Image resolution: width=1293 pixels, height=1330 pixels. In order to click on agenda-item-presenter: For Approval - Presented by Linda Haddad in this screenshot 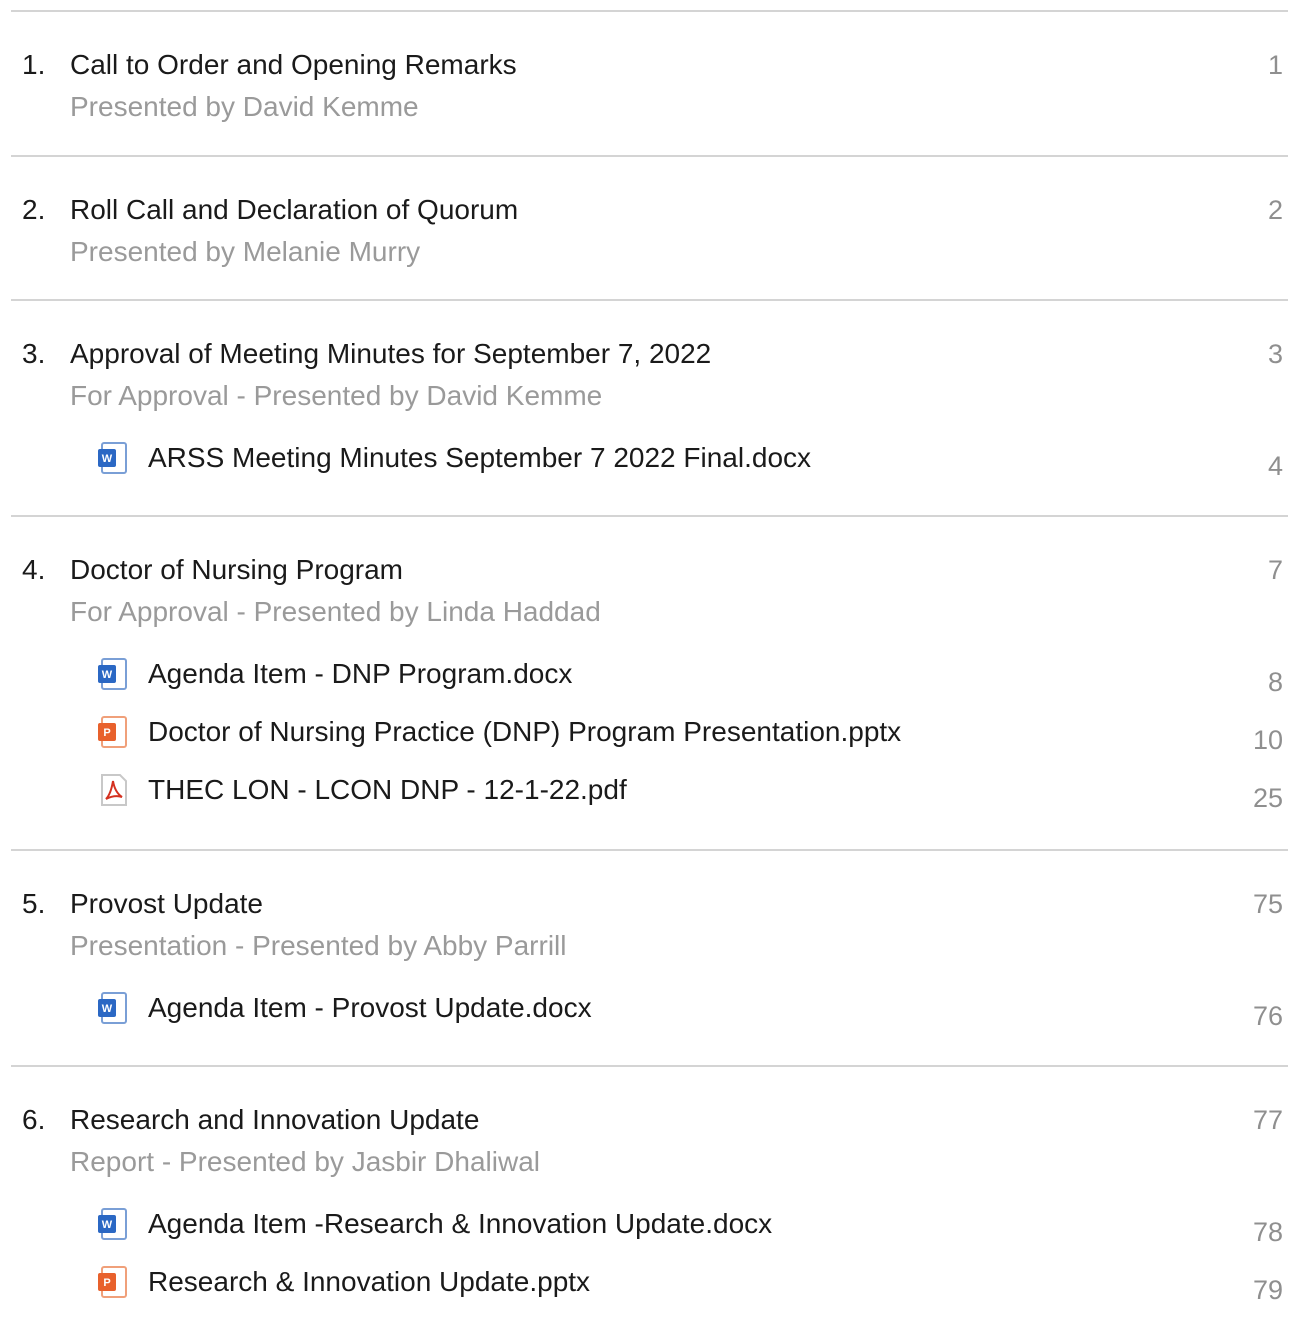, I will do `click(335, 611)`.